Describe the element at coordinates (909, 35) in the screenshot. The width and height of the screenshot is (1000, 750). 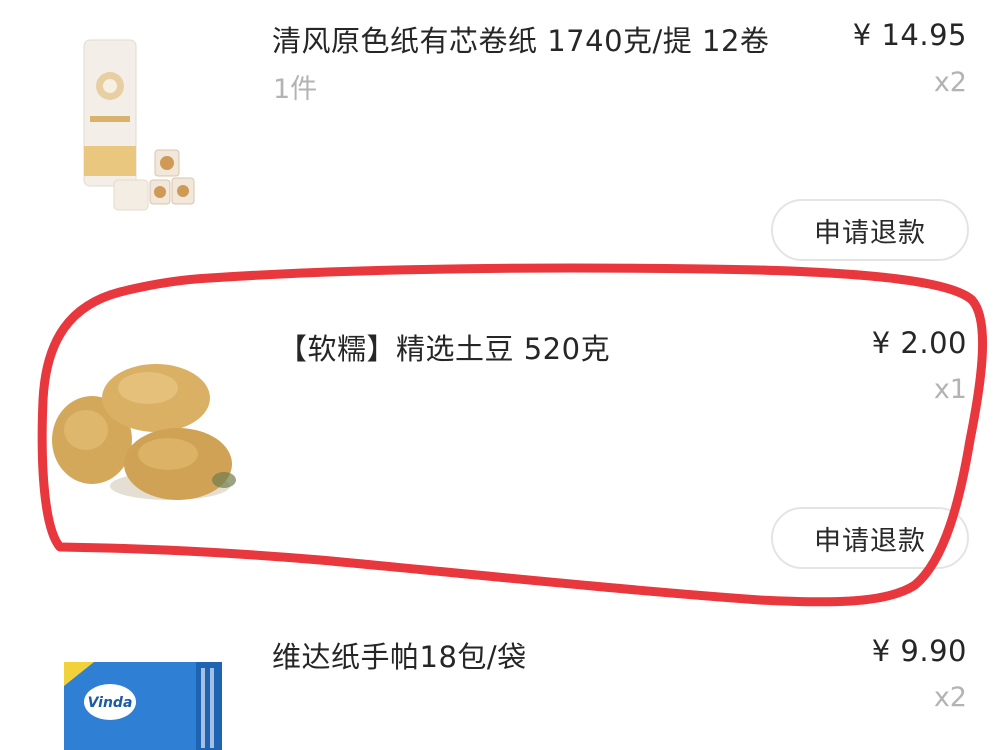
I see `item-price: ¥ 14.95` at that location.